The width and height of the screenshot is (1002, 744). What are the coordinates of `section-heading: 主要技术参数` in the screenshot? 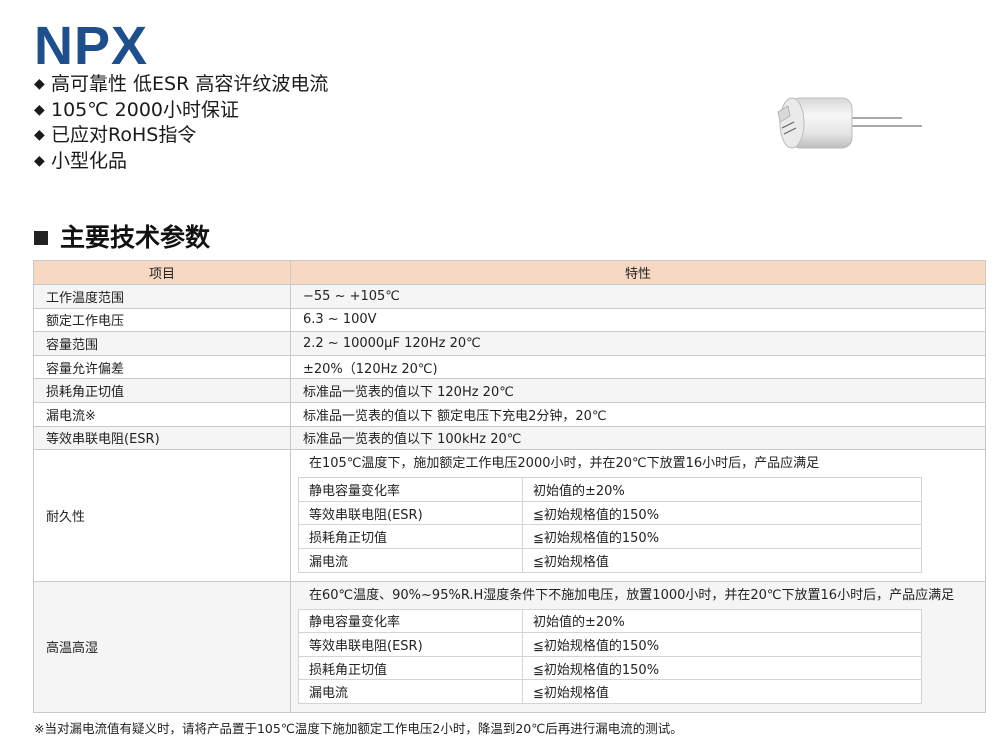 It's located at (122, 238).